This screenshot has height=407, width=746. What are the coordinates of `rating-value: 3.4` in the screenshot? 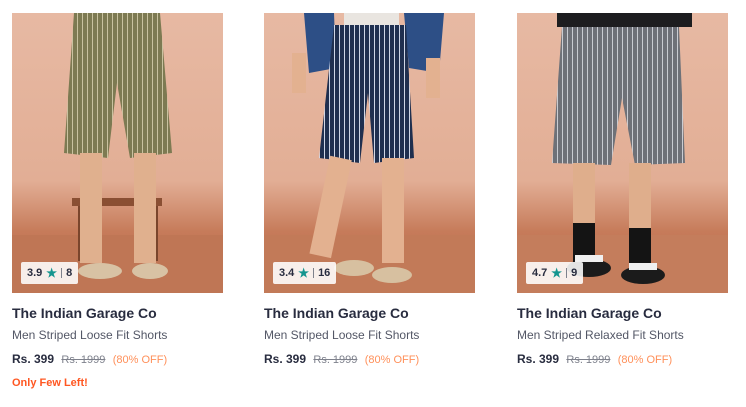 It's located at (287, 273).